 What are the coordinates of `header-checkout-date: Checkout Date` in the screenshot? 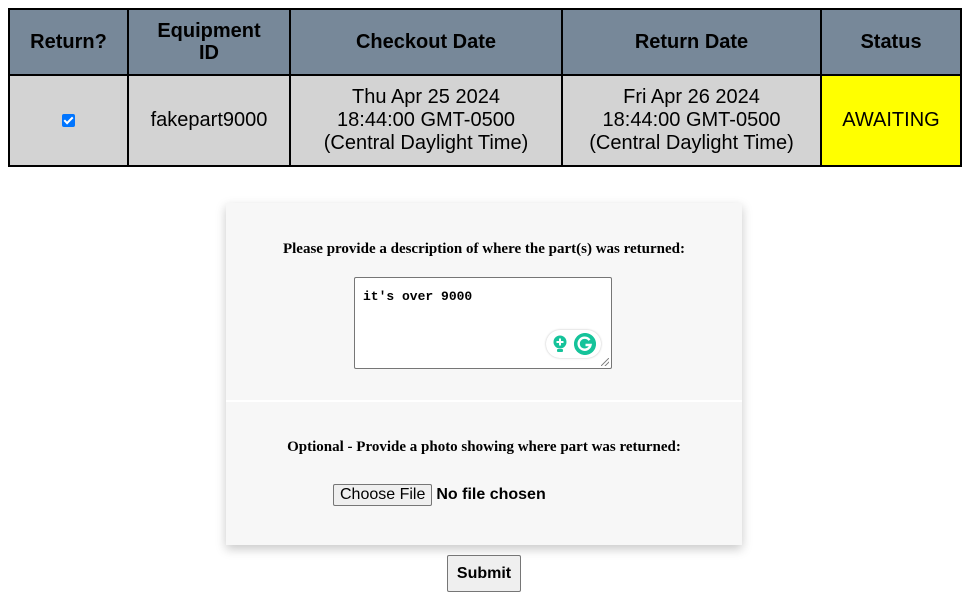 It's located at (426, 42).